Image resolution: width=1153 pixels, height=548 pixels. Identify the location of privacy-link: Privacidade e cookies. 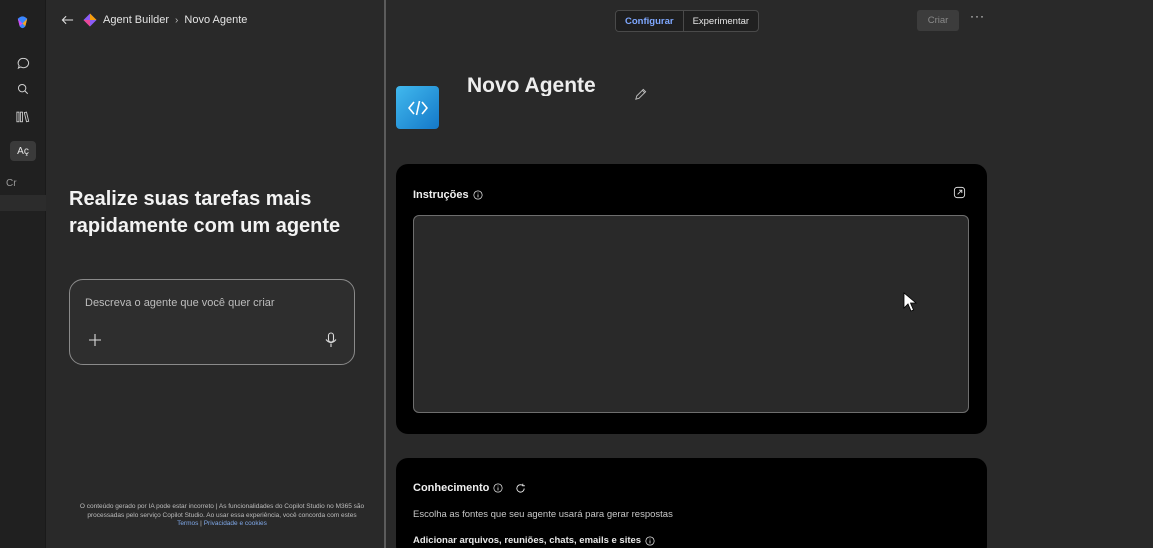
(235, 523).